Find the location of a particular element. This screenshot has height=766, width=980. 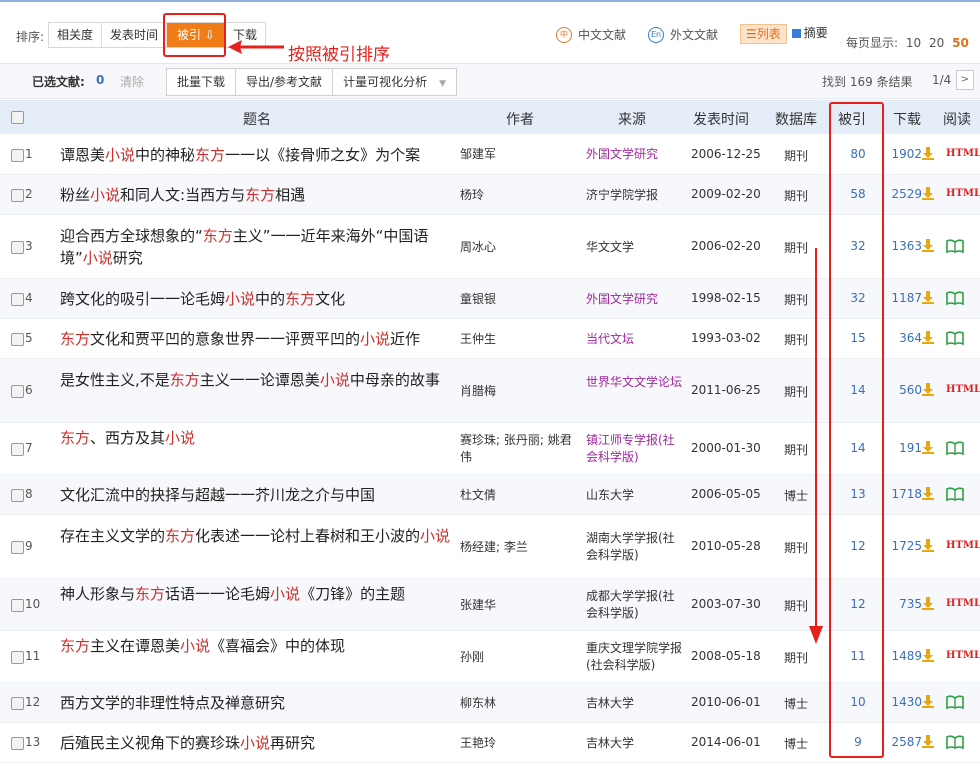

source-link: 成都大学学报(社会科学版) is located at coordinates (634, 605).